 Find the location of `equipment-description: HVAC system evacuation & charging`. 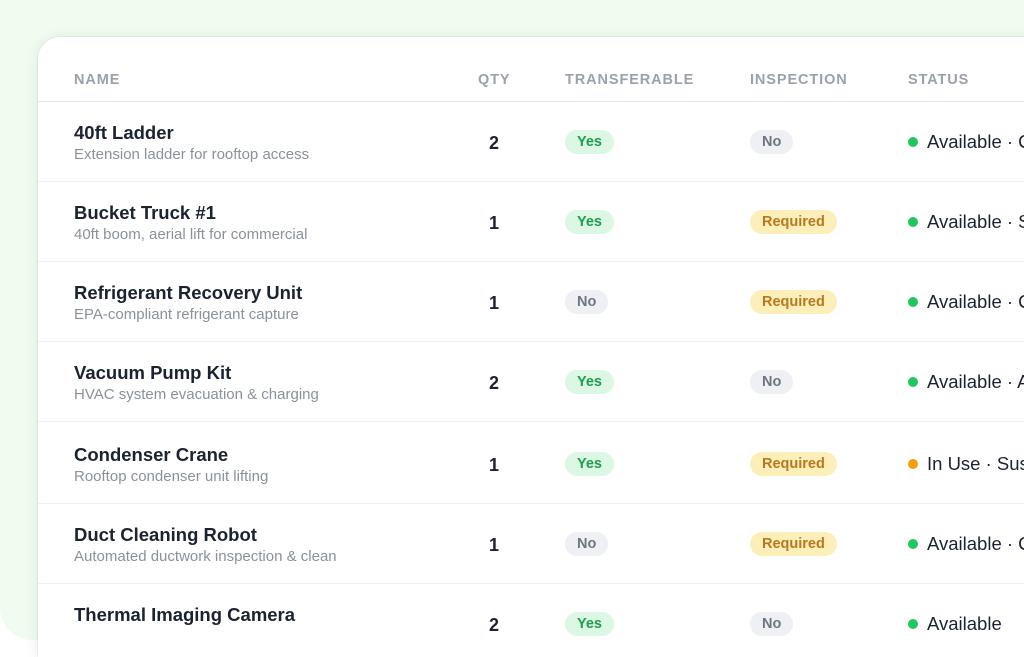

equipment-description: HVAC system evacuation & charging is located at coordinates (196, 394).